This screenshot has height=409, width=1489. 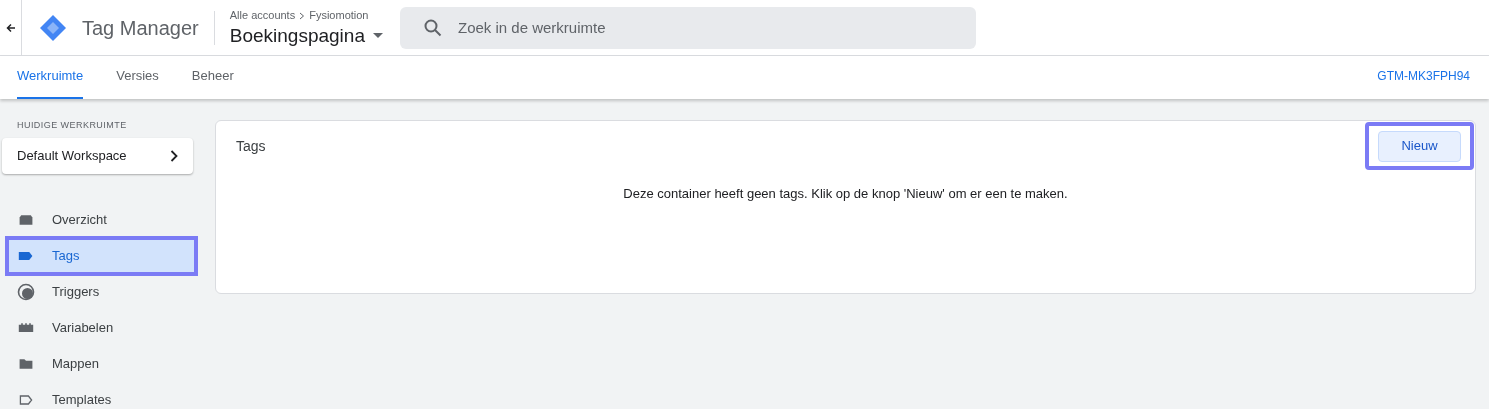 I want to click on card-title: Tags, so click(x=251, y=146).